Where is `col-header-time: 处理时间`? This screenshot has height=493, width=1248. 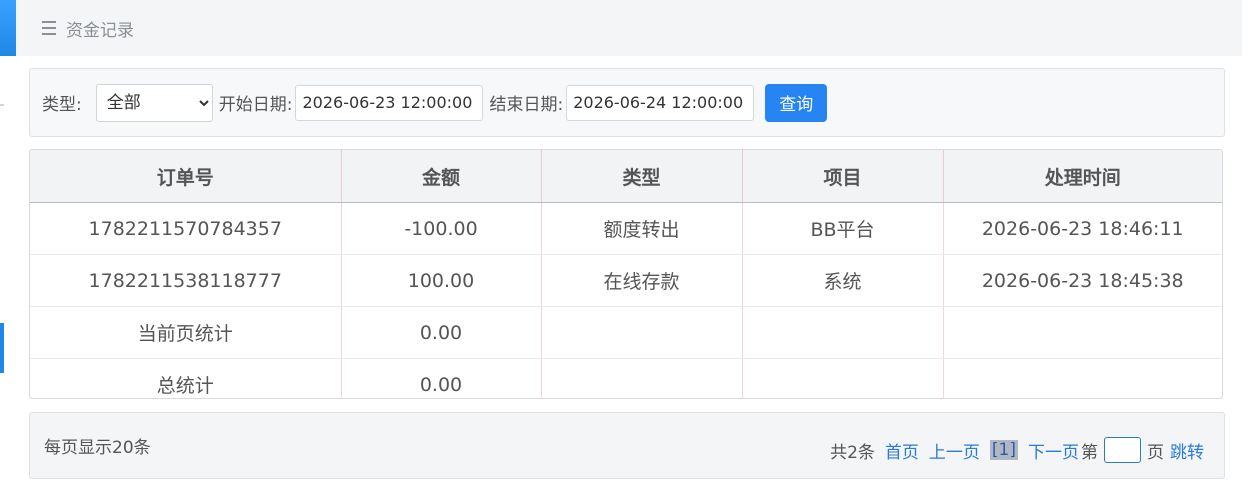 col-header-time: 处理时间 is located at coordinates (1082, 176).